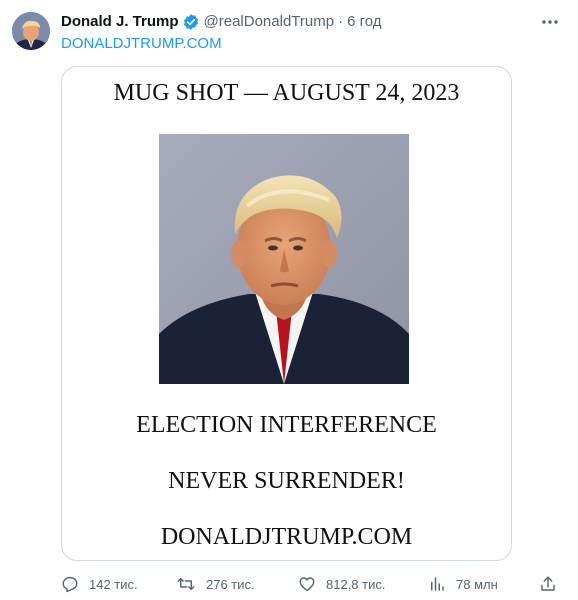 The height and width of the screenshot is (600, 578). Describe the element at coordinates (31, 31) in the screenshot. I see `avatar` at that location.